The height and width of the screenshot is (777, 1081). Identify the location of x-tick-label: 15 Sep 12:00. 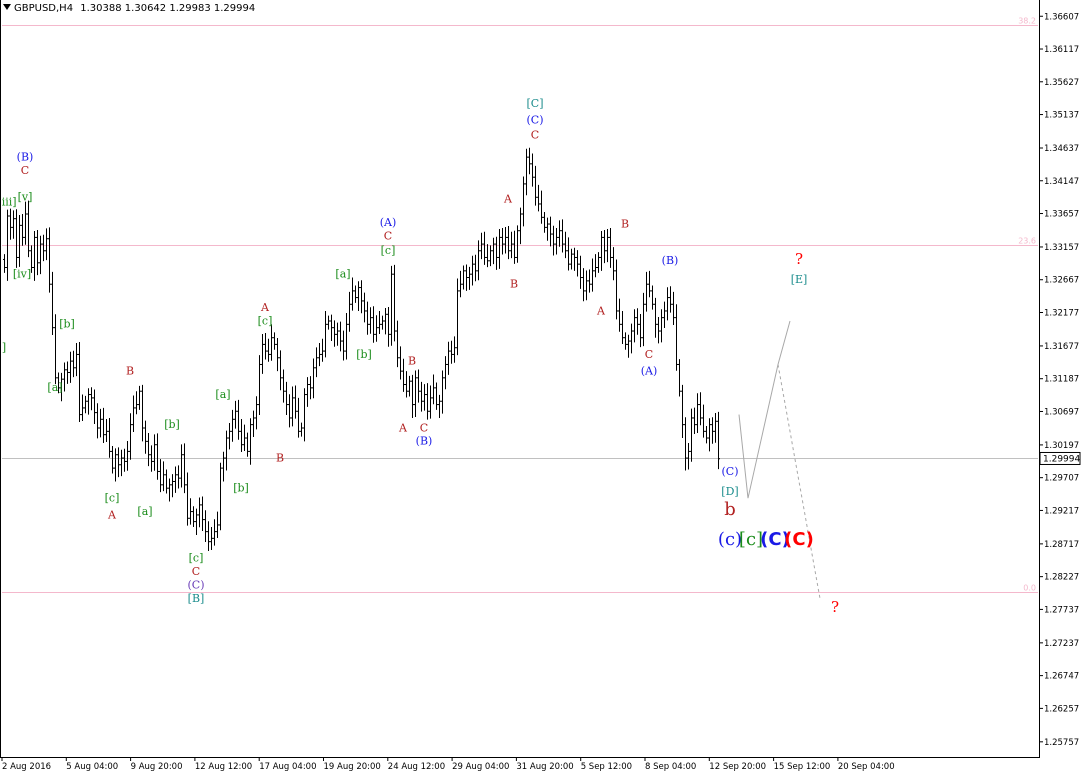
(802, 767).